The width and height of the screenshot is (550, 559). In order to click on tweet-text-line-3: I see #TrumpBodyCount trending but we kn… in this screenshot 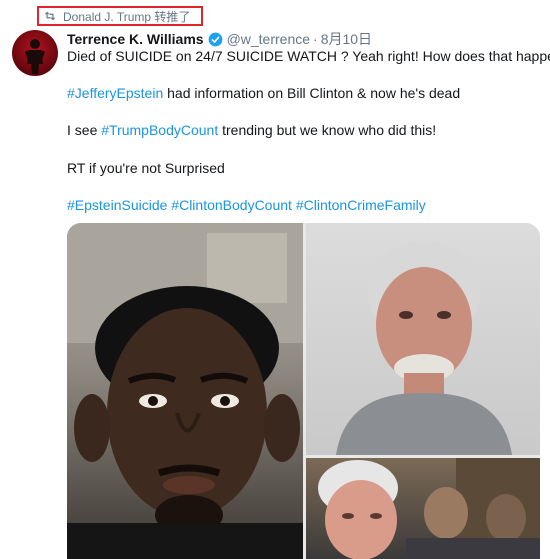, I will do `click(251, 130)`.